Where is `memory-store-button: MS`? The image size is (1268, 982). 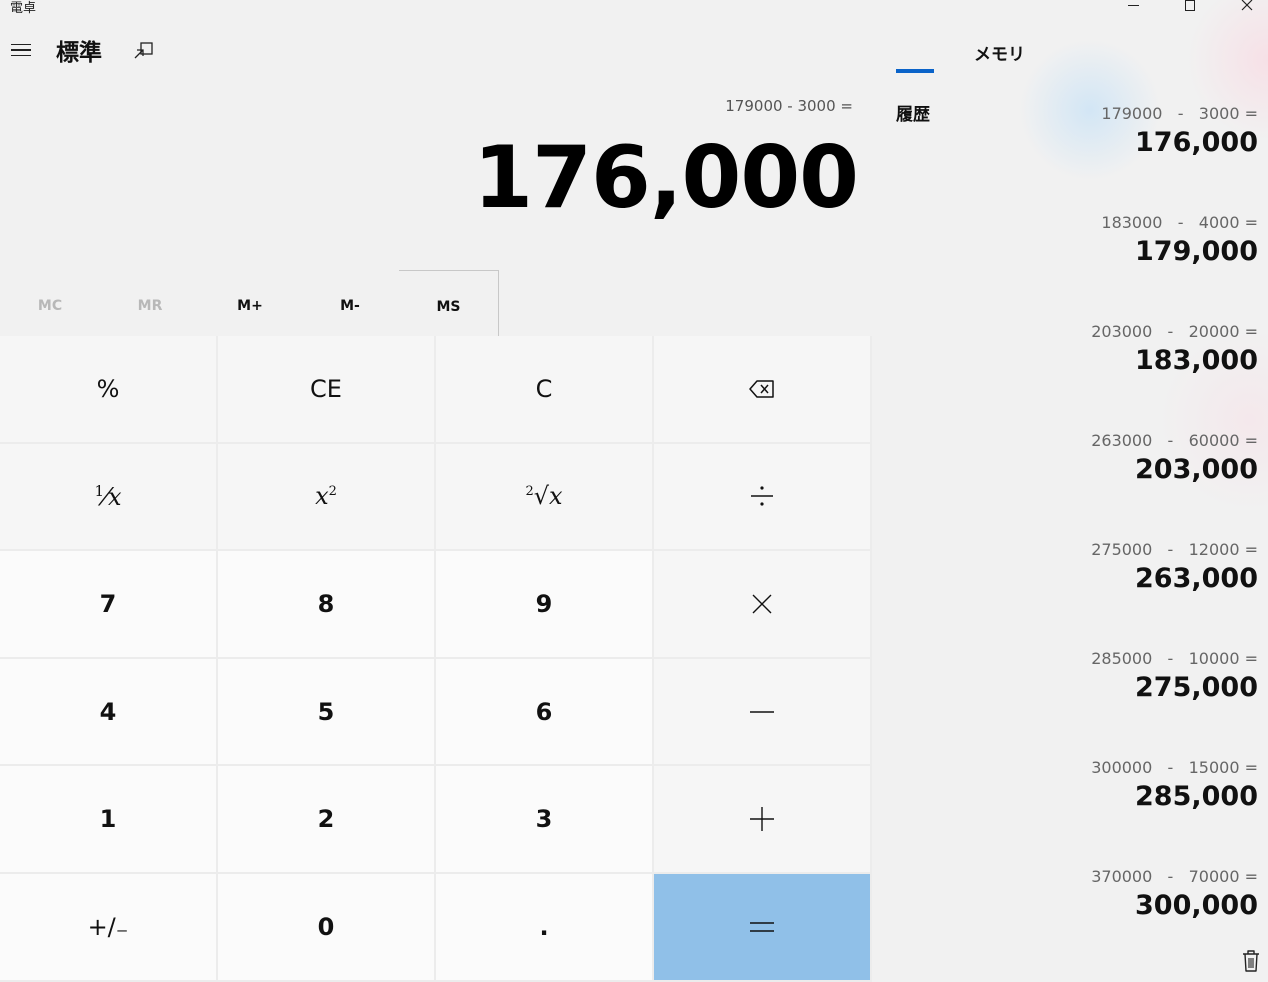 memory-store-button: MS is located at coordinates (449, 303).